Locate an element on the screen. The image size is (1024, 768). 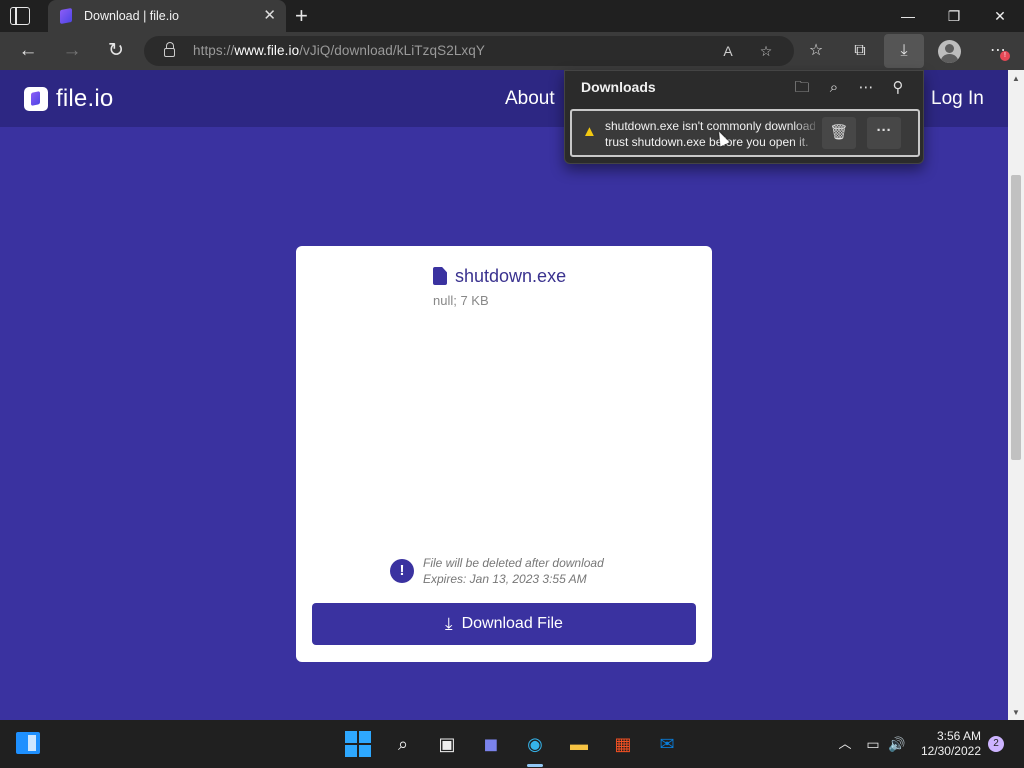
nav-login-link: Log In is located at coordinates (957, 99).